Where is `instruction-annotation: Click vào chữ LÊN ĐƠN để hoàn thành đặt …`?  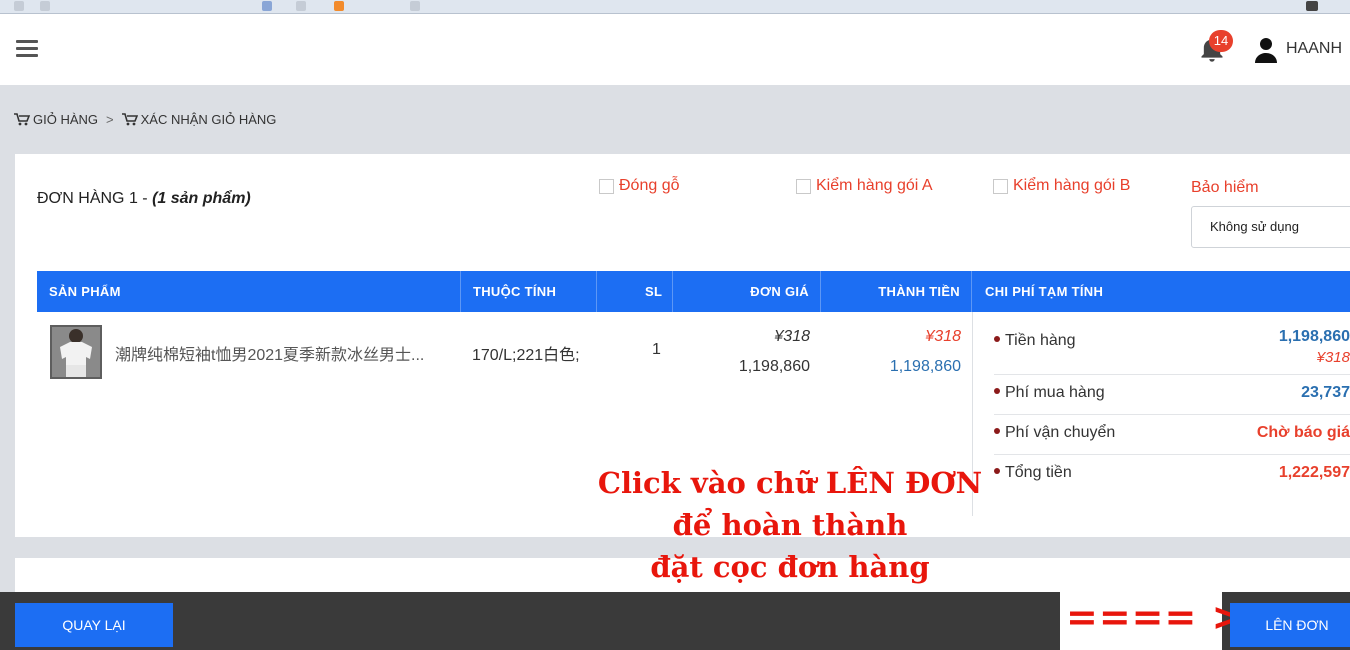
instruction-annotation: Click vào chữ LÊN ĐƠN để hoàn thành đặt … is located at coordinates (790, 525).